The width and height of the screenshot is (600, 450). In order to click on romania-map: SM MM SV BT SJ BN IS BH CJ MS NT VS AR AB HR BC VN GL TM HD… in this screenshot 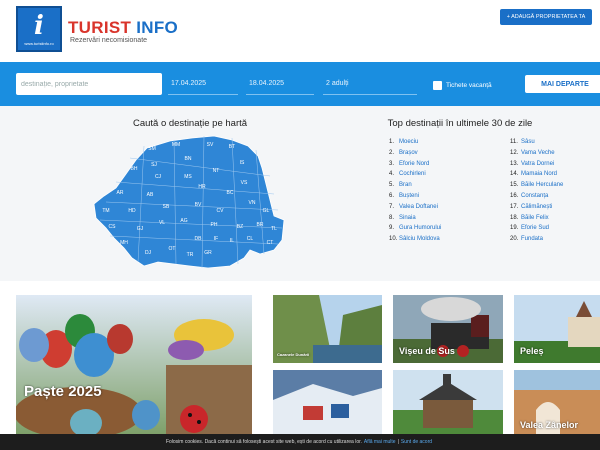, I will do `click(189, 200)`.